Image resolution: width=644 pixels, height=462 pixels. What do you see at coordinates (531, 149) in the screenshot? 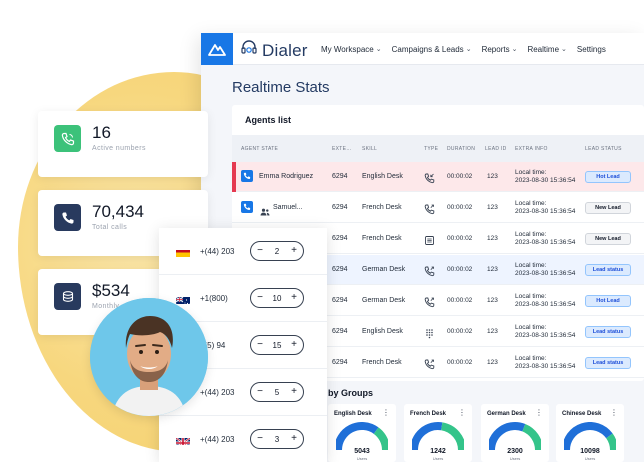
I see `col-extra-info: EXTRA INFO` at bounding box center [531, 149].